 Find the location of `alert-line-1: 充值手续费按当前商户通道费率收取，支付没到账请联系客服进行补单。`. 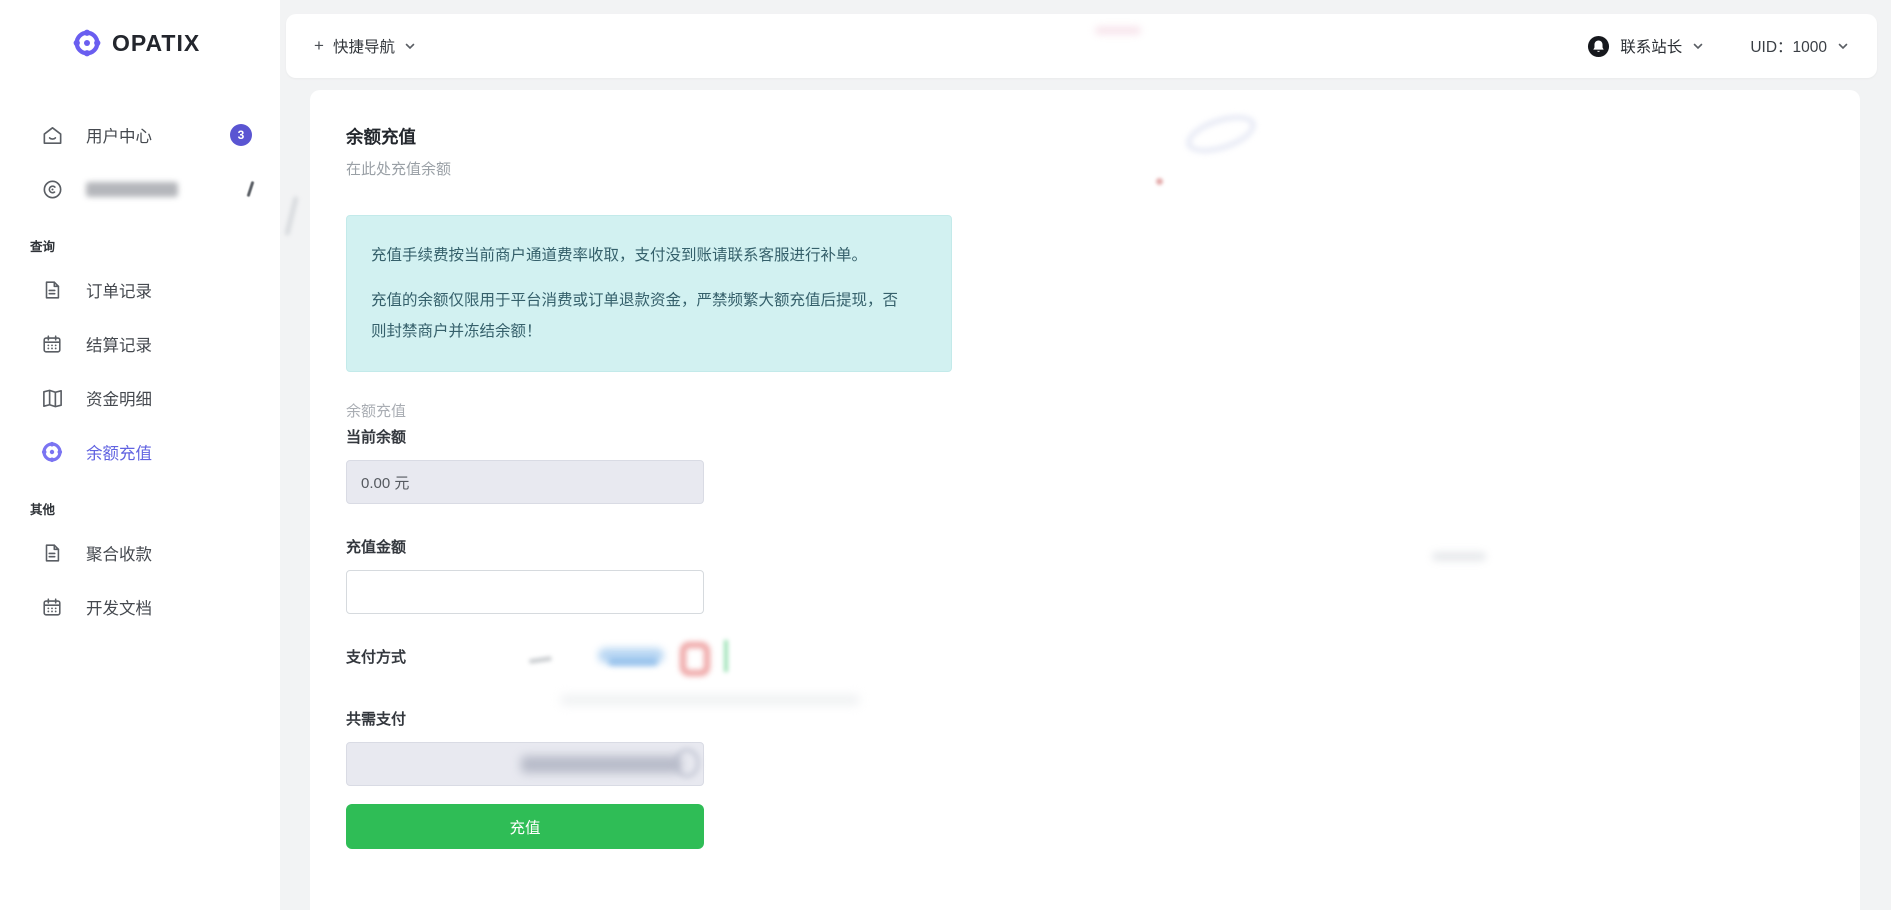

alert-line-1: 充值手续费按当前商户通道费率收取，支付没到账请联系客服进行补单。 is located at coordinates (619, 255).